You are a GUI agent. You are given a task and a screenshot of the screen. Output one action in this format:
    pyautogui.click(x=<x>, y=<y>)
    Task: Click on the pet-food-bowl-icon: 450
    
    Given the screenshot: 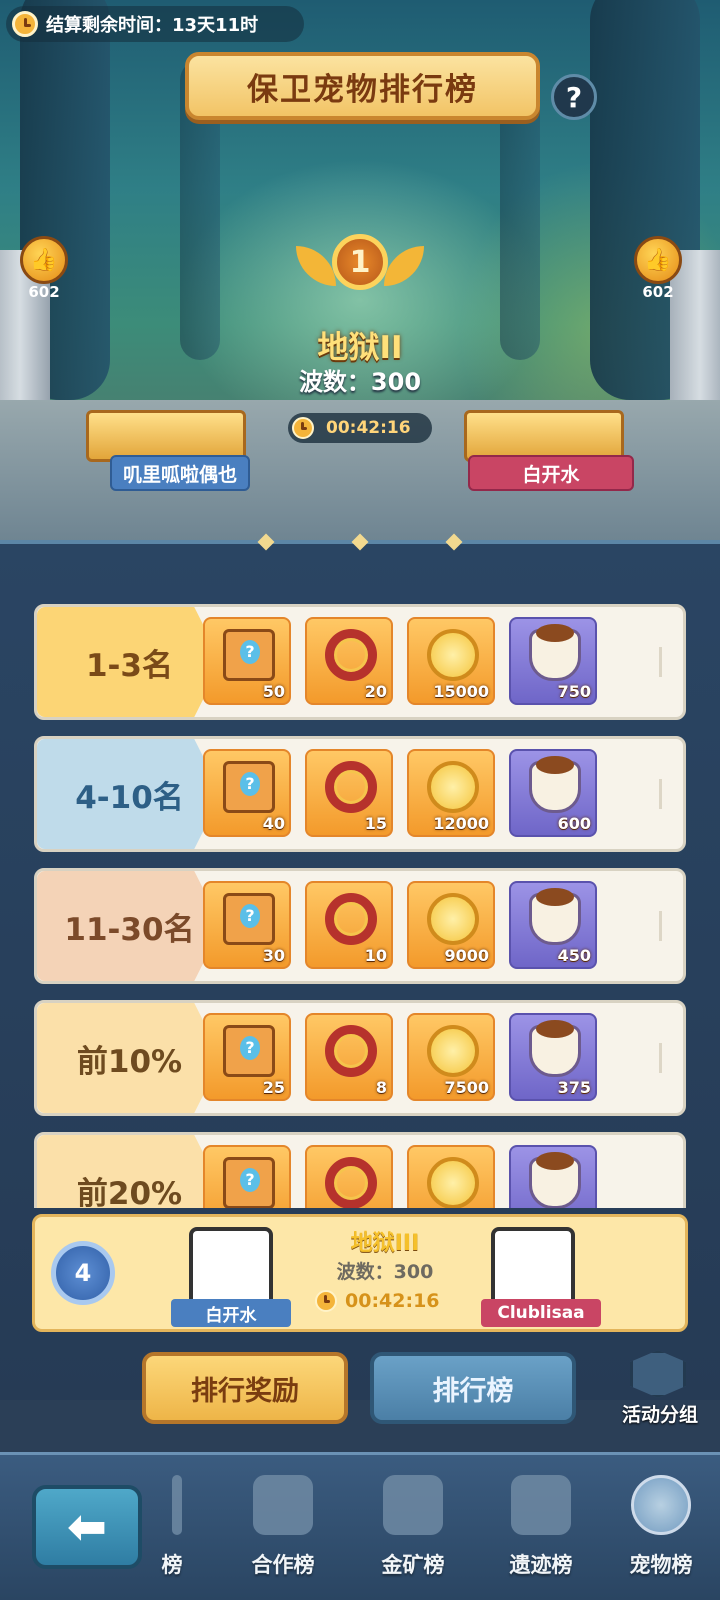 What is the action you would take?
    pyautogui.click(x=553, y=925)
    